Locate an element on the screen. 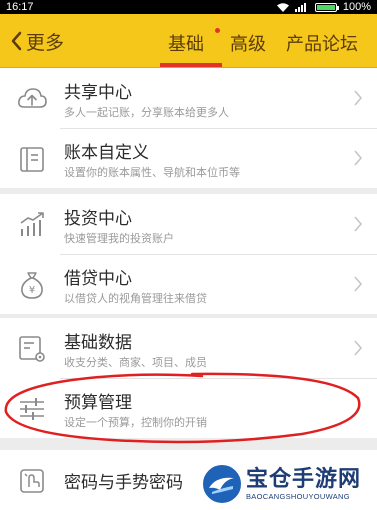  watermark-title: 宝仓手游网 is located at coordinates (304, 479).